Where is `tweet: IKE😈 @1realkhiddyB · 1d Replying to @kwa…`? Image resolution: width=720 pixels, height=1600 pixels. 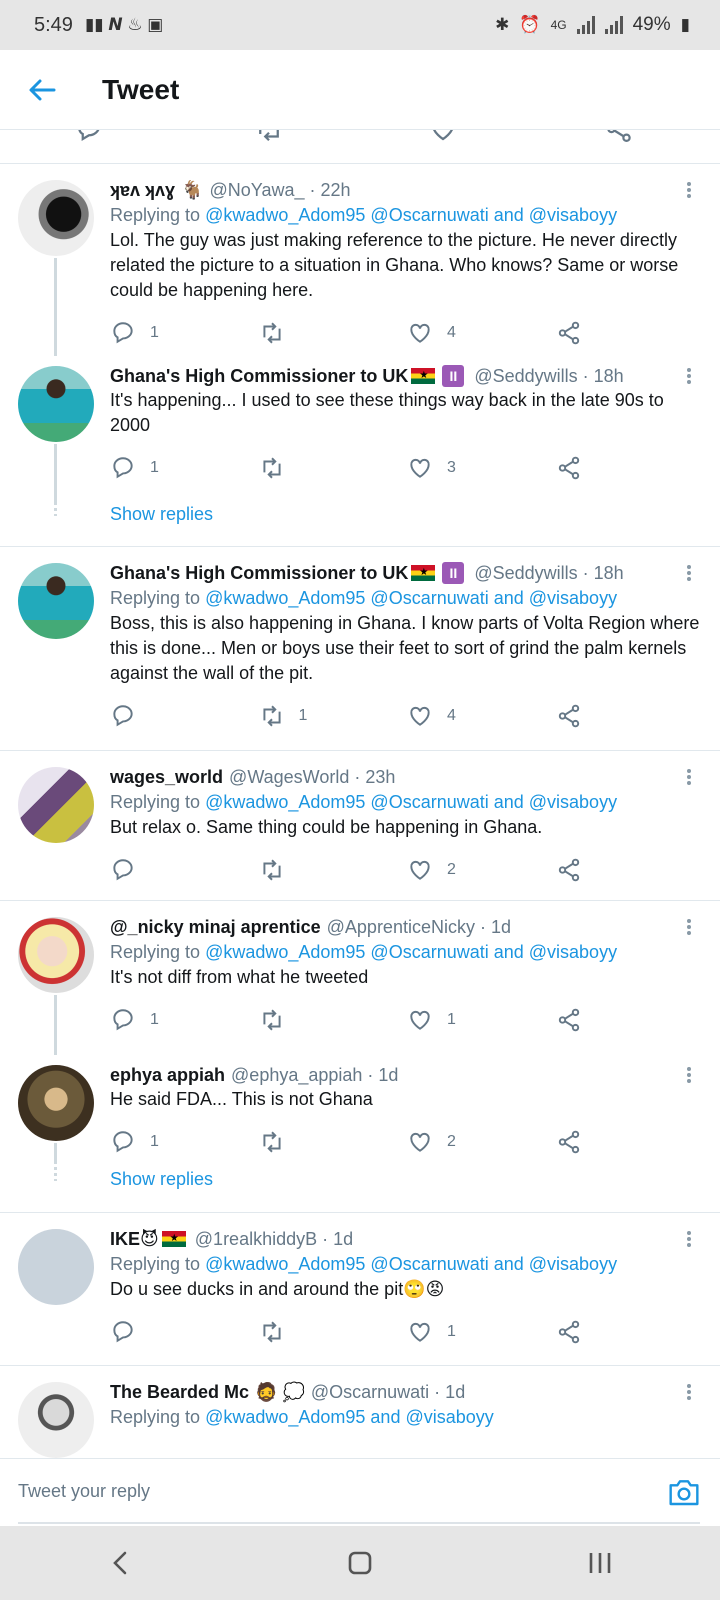 tweet: IKE😈 @1realkhiddyB · 1d Replying to @kwa… is located at coordinates (360, 1289).